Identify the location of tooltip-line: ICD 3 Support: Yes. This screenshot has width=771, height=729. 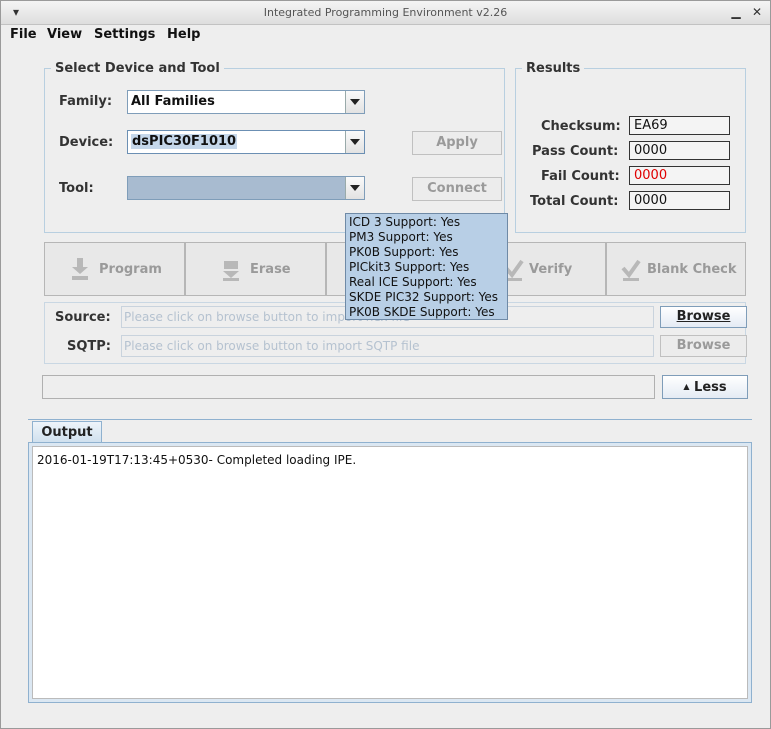
(405, 222).